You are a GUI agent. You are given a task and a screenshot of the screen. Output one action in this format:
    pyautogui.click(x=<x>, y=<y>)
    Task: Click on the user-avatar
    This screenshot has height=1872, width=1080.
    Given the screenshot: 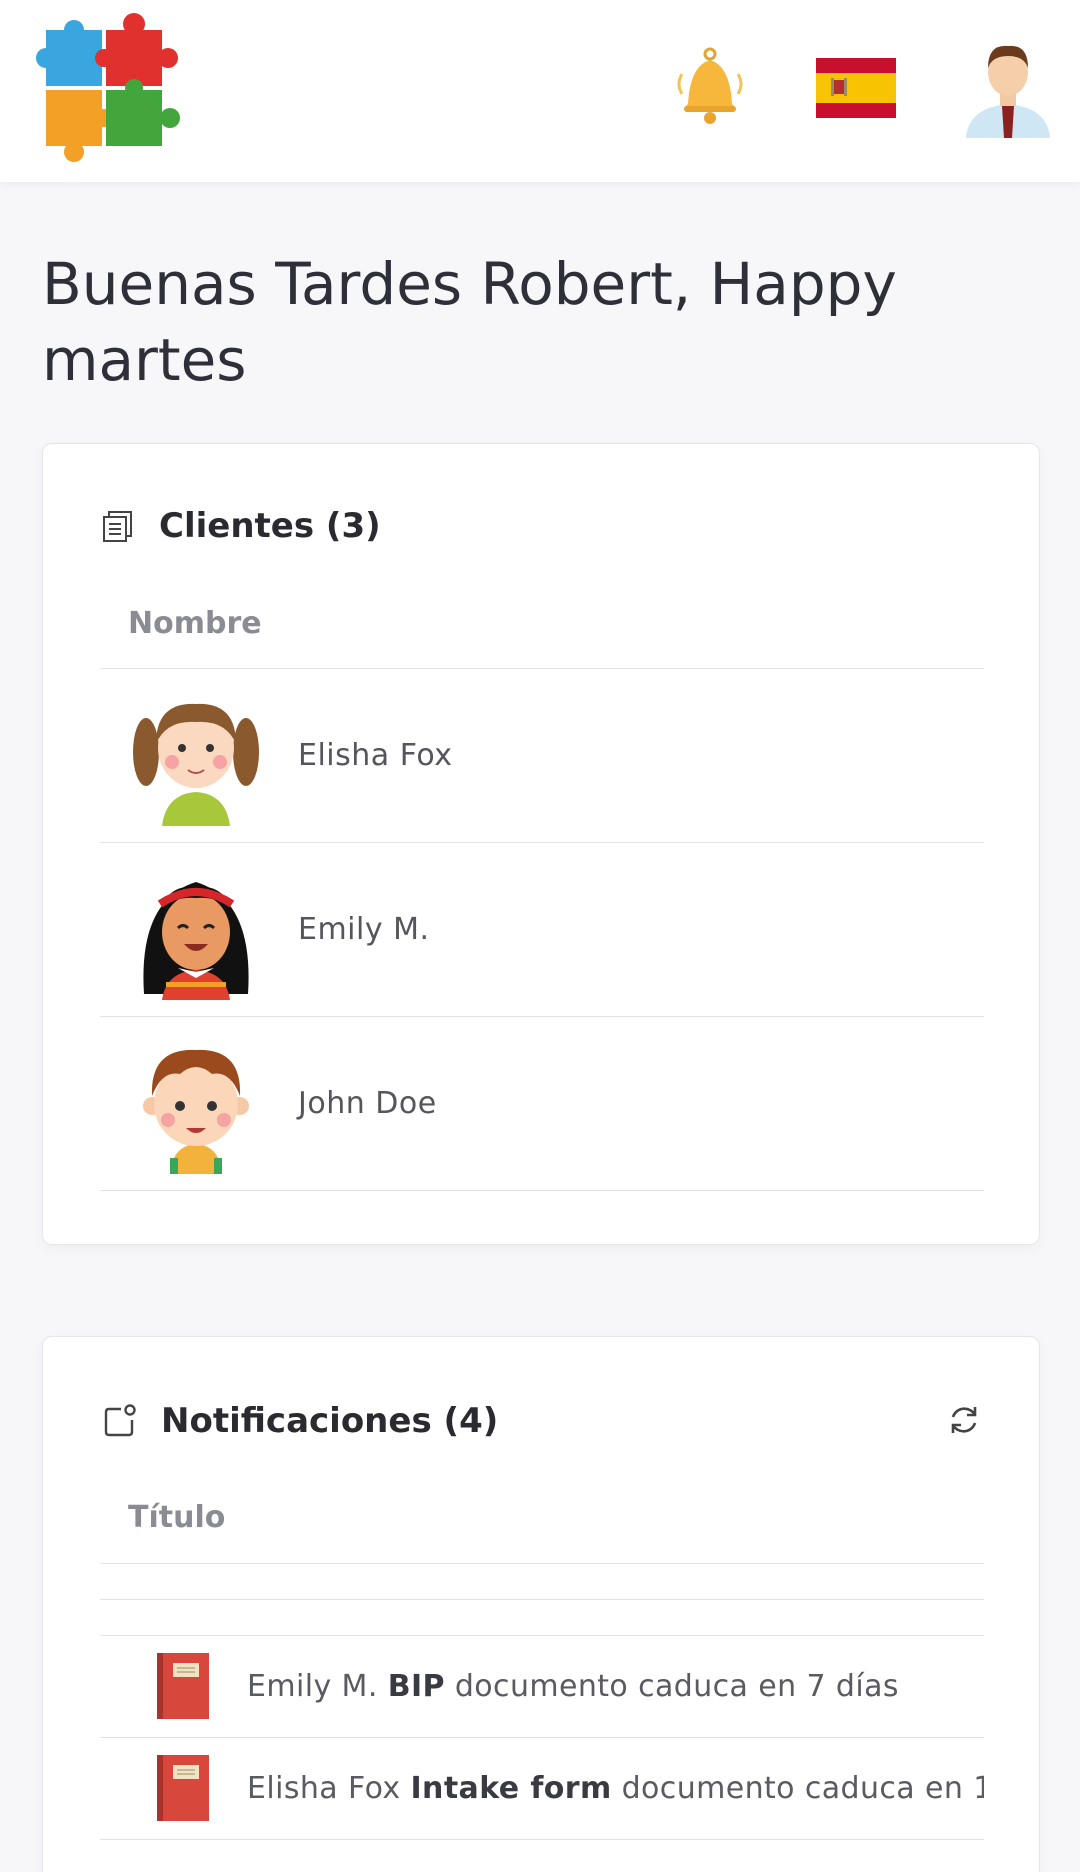 What is the action you would take?
    pyautogui.click(x=1008, y=86)
    